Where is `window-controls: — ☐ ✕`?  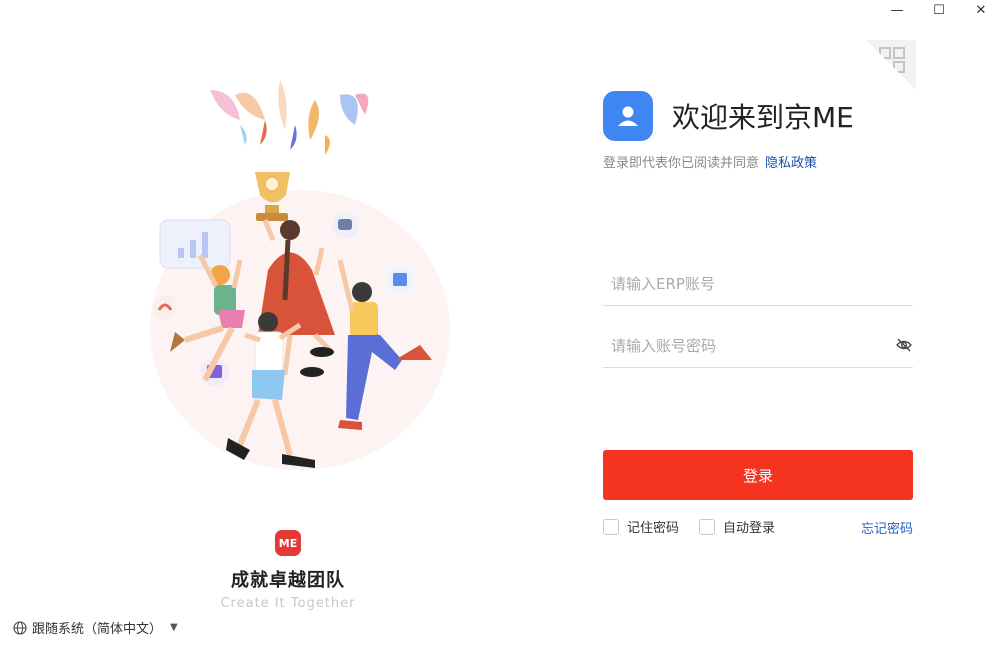 window-controls: — ☐ ✕ is located at coordinates (939, 10).